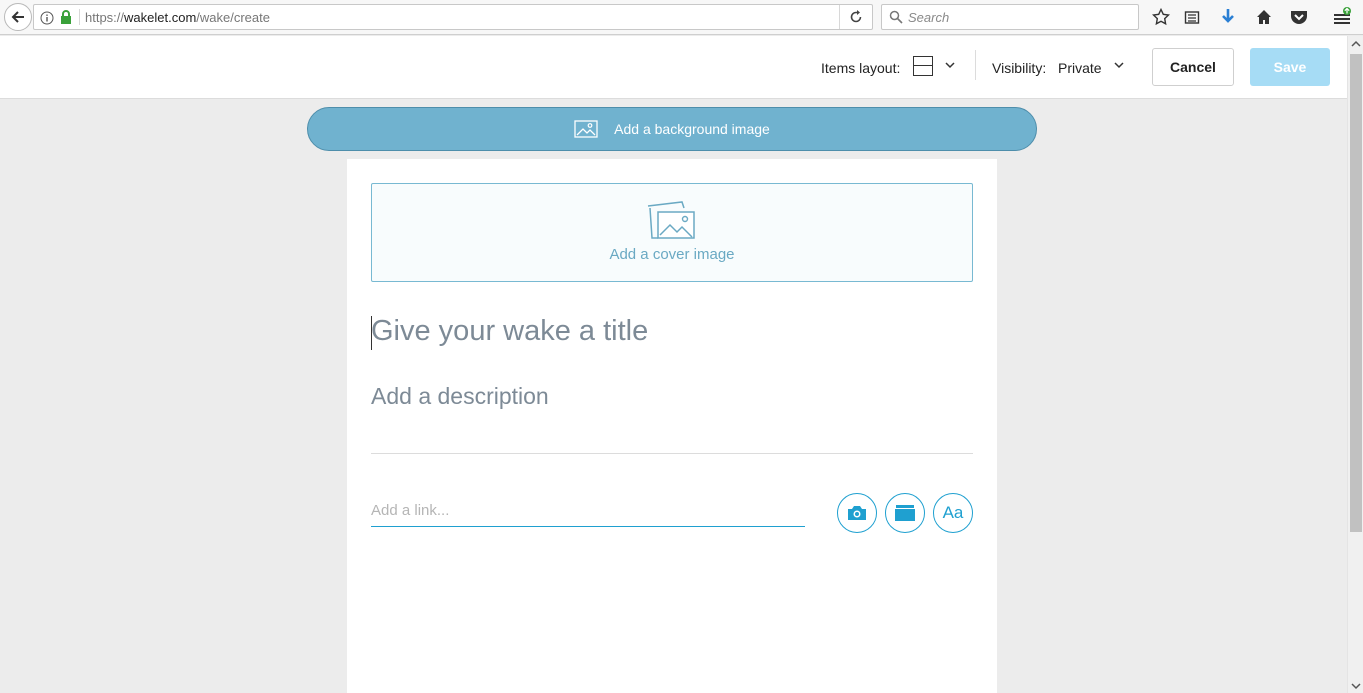 The width and height of the screenshot is (1363, 693). What do you see at coordinates (1228, 17) in the screenshot?
I see `downloads-icon` at bounding box center [1228, 17].